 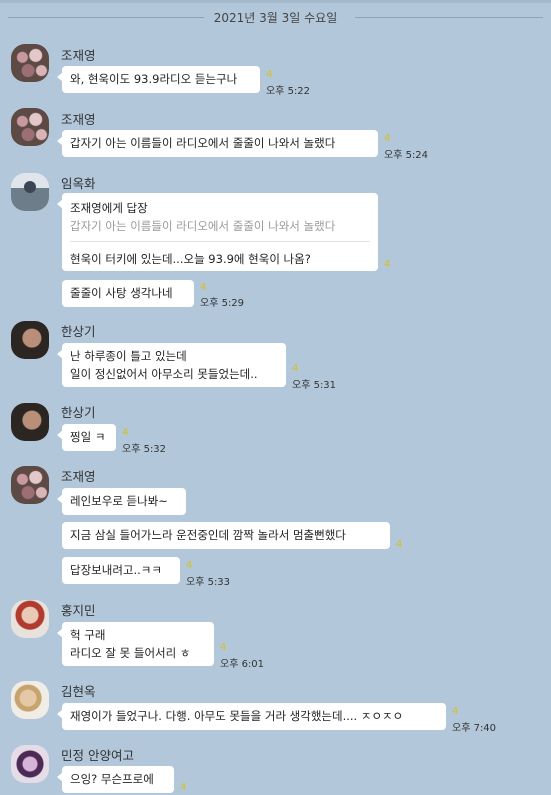 I want to click on date-divider: 2021년 3월 3일 수요일, so click(x=275, y=17).